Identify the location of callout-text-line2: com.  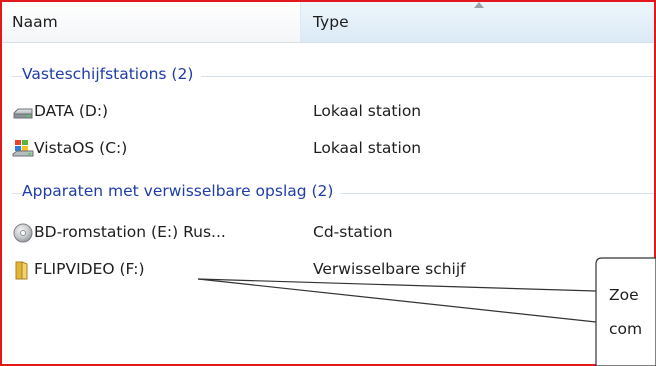
(626, 329).